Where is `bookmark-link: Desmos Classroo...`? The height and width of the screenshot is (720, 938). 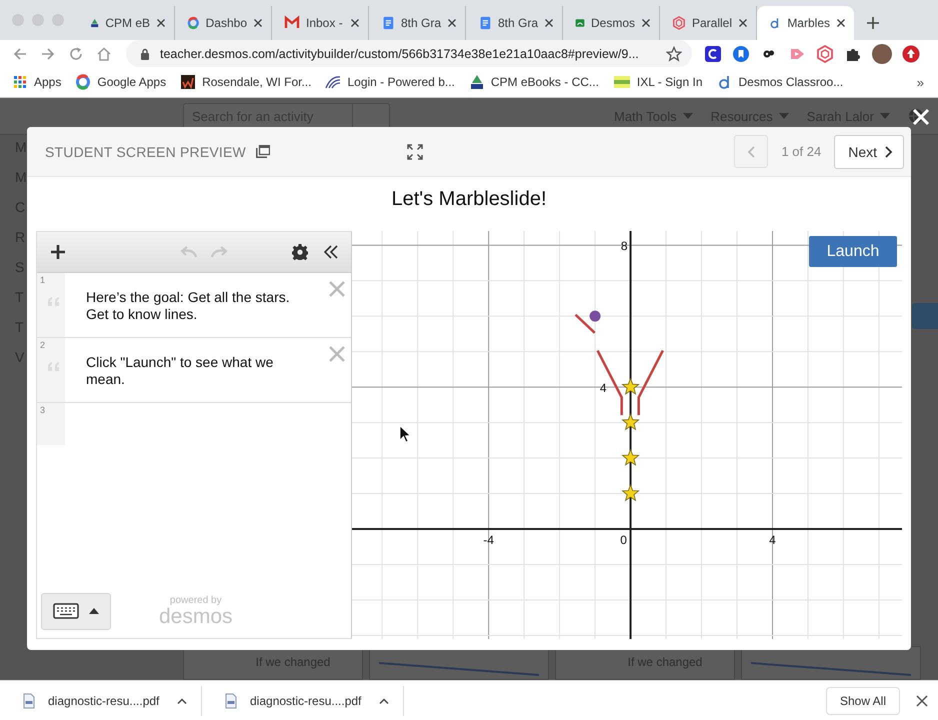 bookmark-link: Desmos Classroo... is located at coordinates (780, 82).